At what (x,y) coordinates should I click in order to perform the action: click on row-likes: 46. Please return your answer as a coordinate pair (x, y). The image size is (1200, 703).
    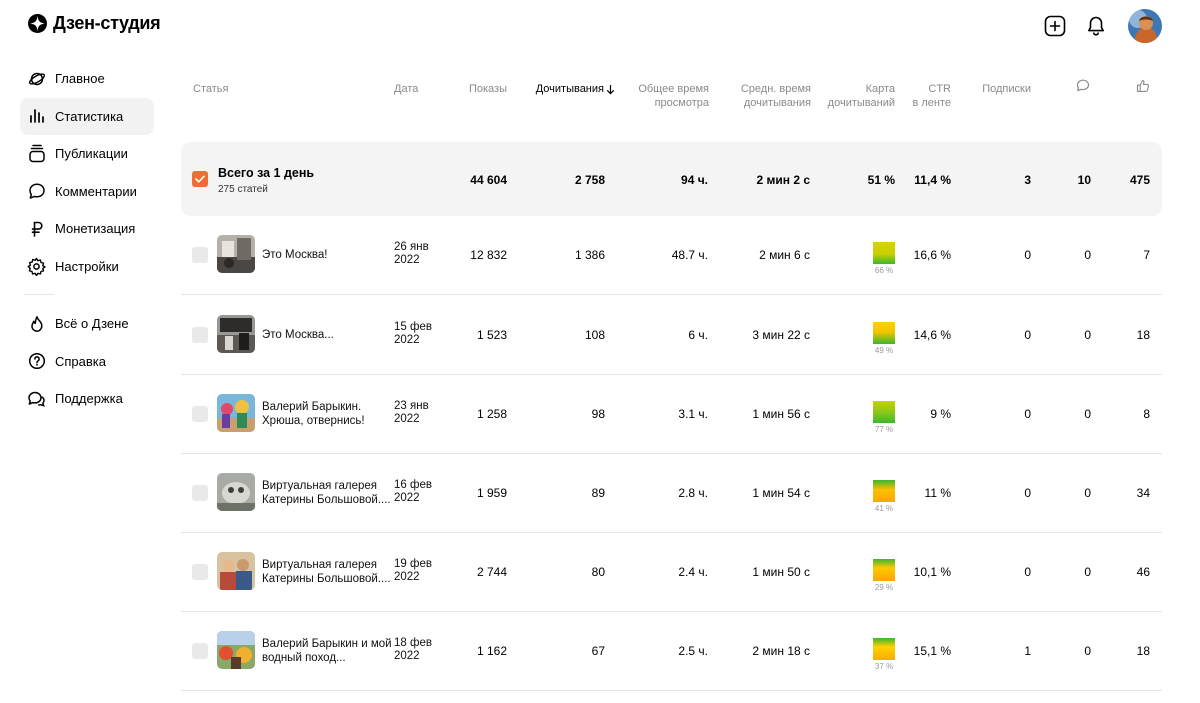
    Looking at the image, I should click on (1143, 572).